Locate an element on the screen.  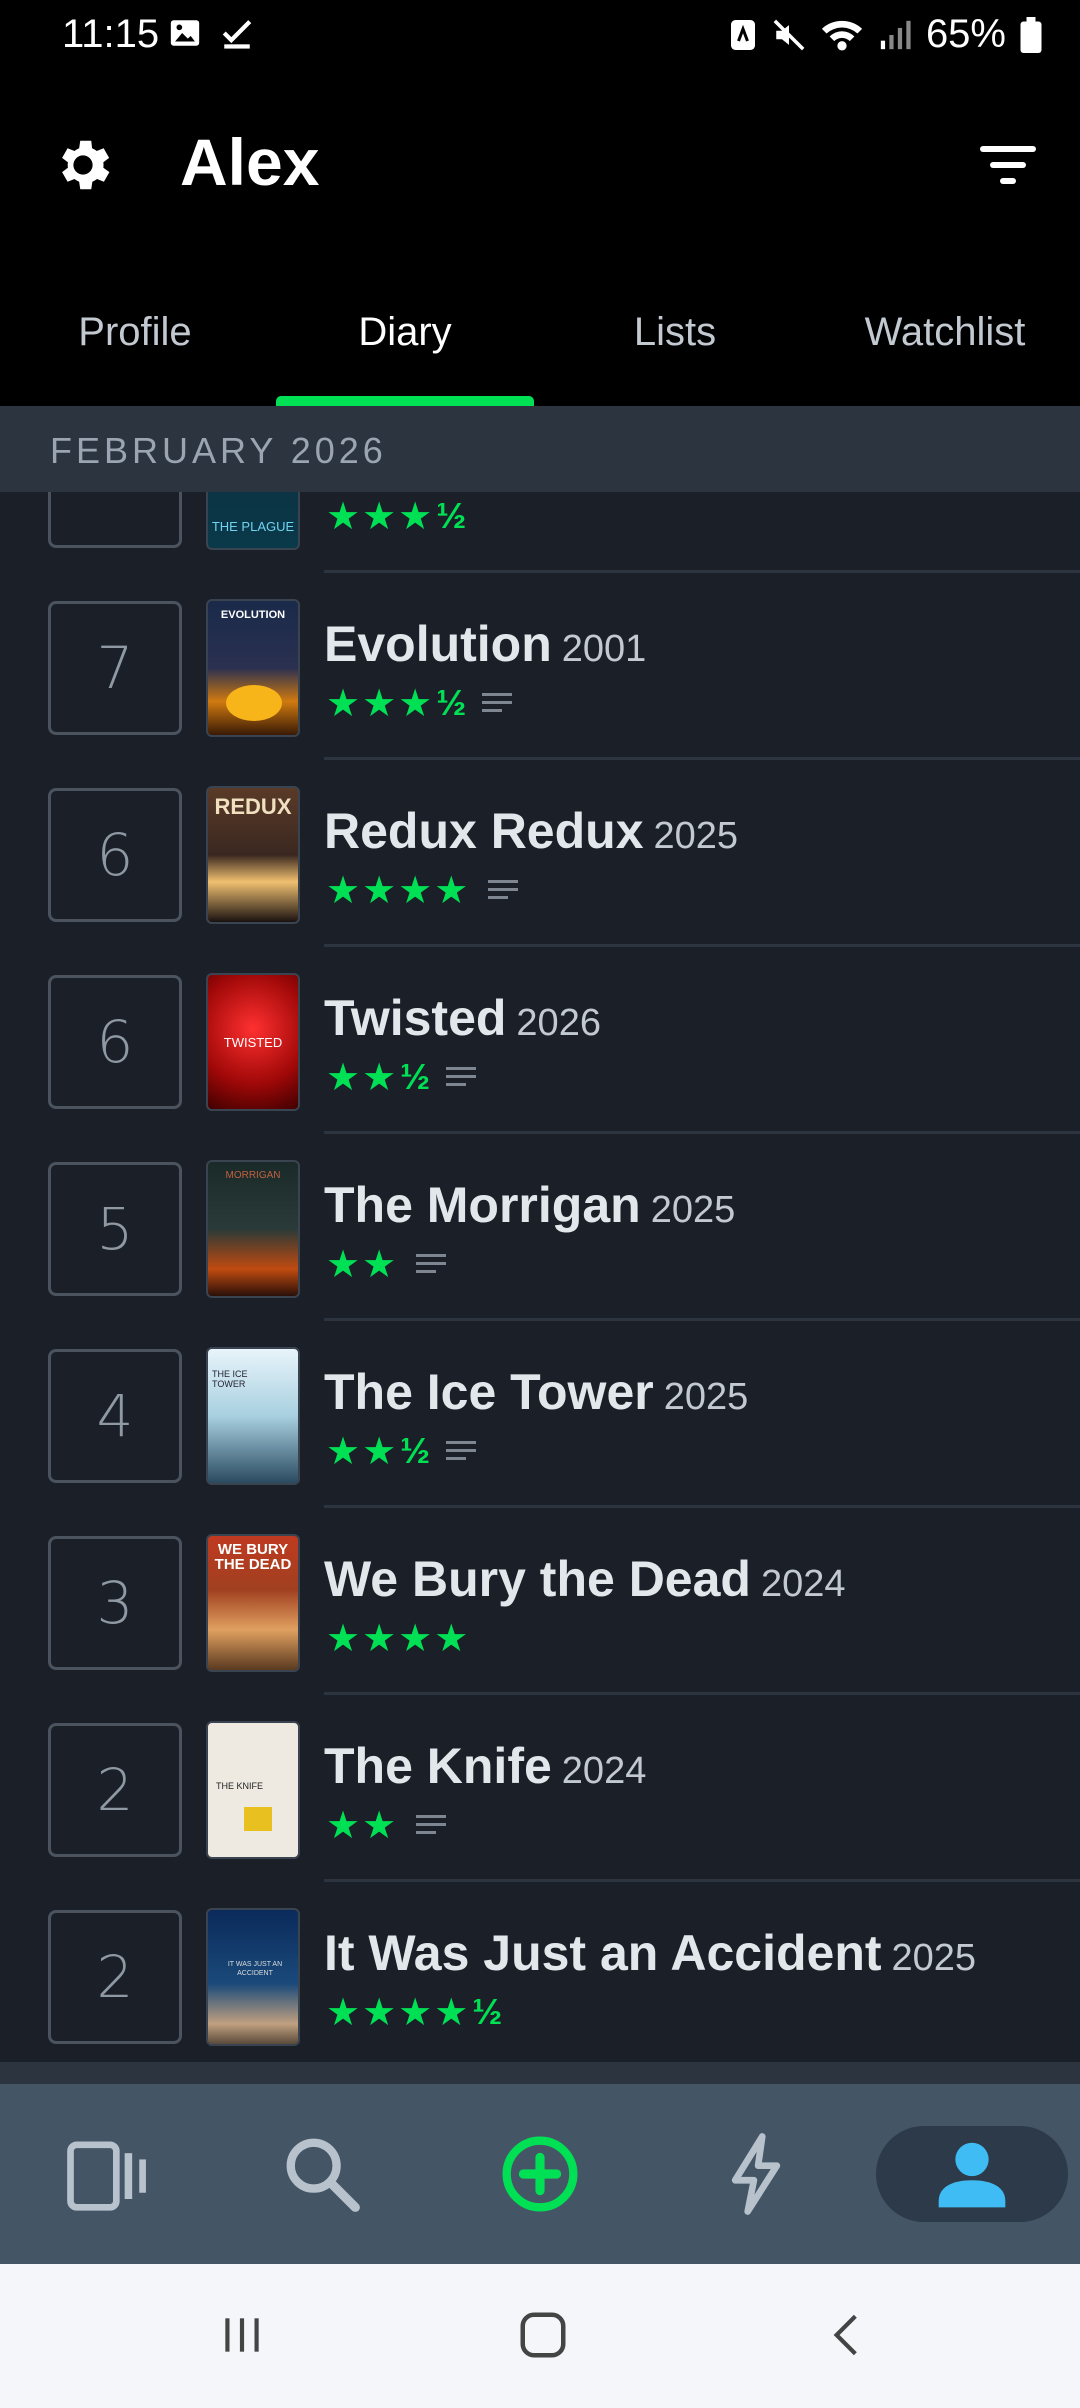
poster-text: THE ICE TOWER is located at coordinates (230, 1379).